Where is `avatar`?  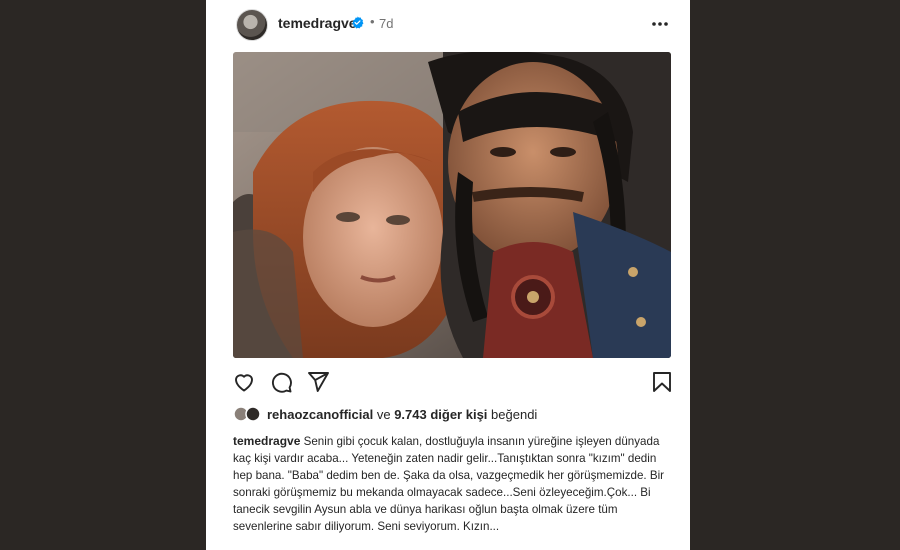 avatar is located at coordinates (252, 25).